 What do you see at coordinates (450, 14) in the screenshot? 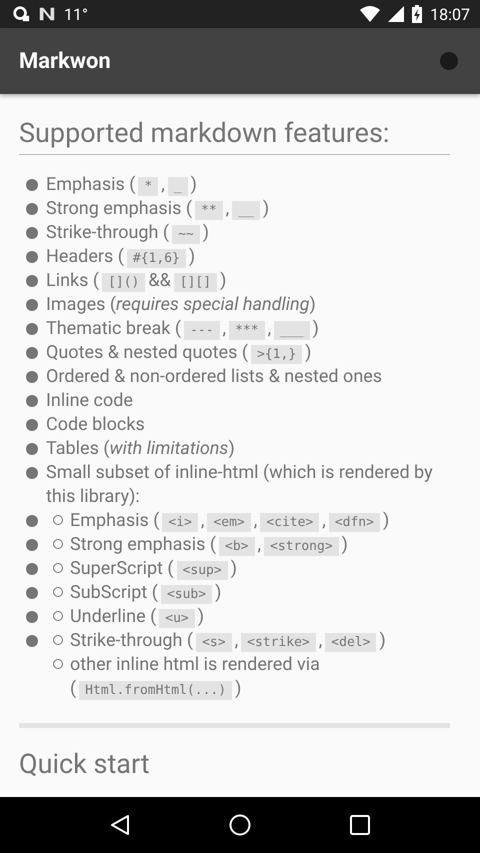
I see `clock-text: 18:07` at bounding box center [450, 14].